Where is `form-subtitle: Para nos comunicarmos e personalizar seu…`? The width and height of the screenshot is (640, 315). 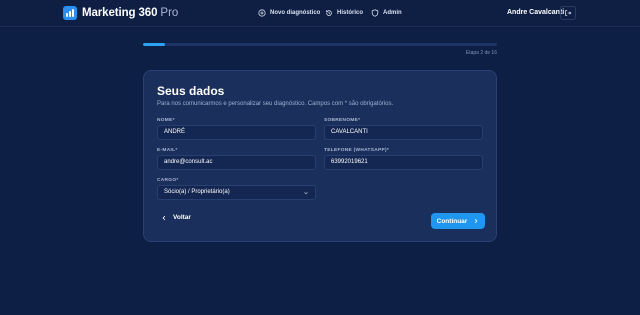
form-subtitle: Para nos comunicarmos e personalizar seu… is located at coordinates (275, 104).